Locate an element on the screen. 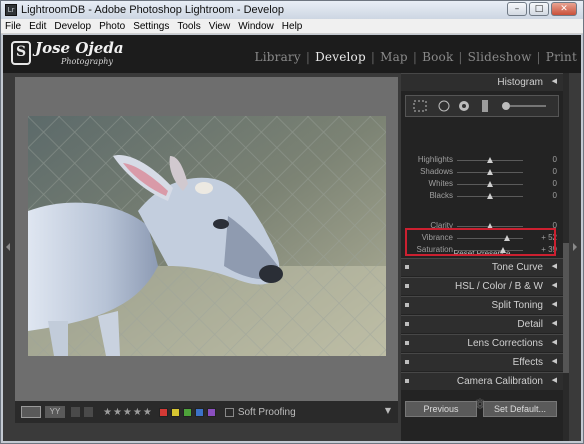 The height and width of the screenshot is (444, 584). right-panel-scrollbar is located at coordinates (566, 257).